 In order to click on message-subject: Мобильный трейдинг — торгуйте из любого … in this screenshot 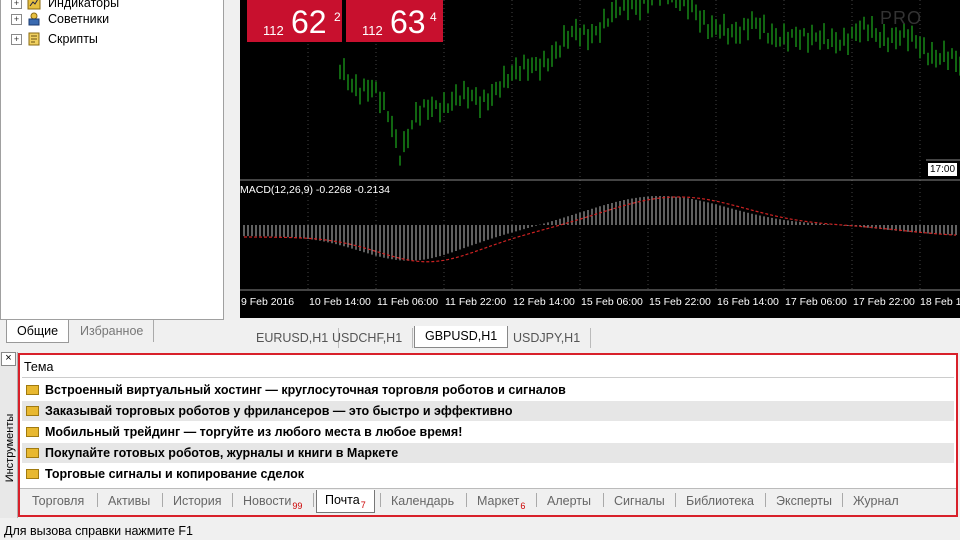, I will do `click(254, 432)`.